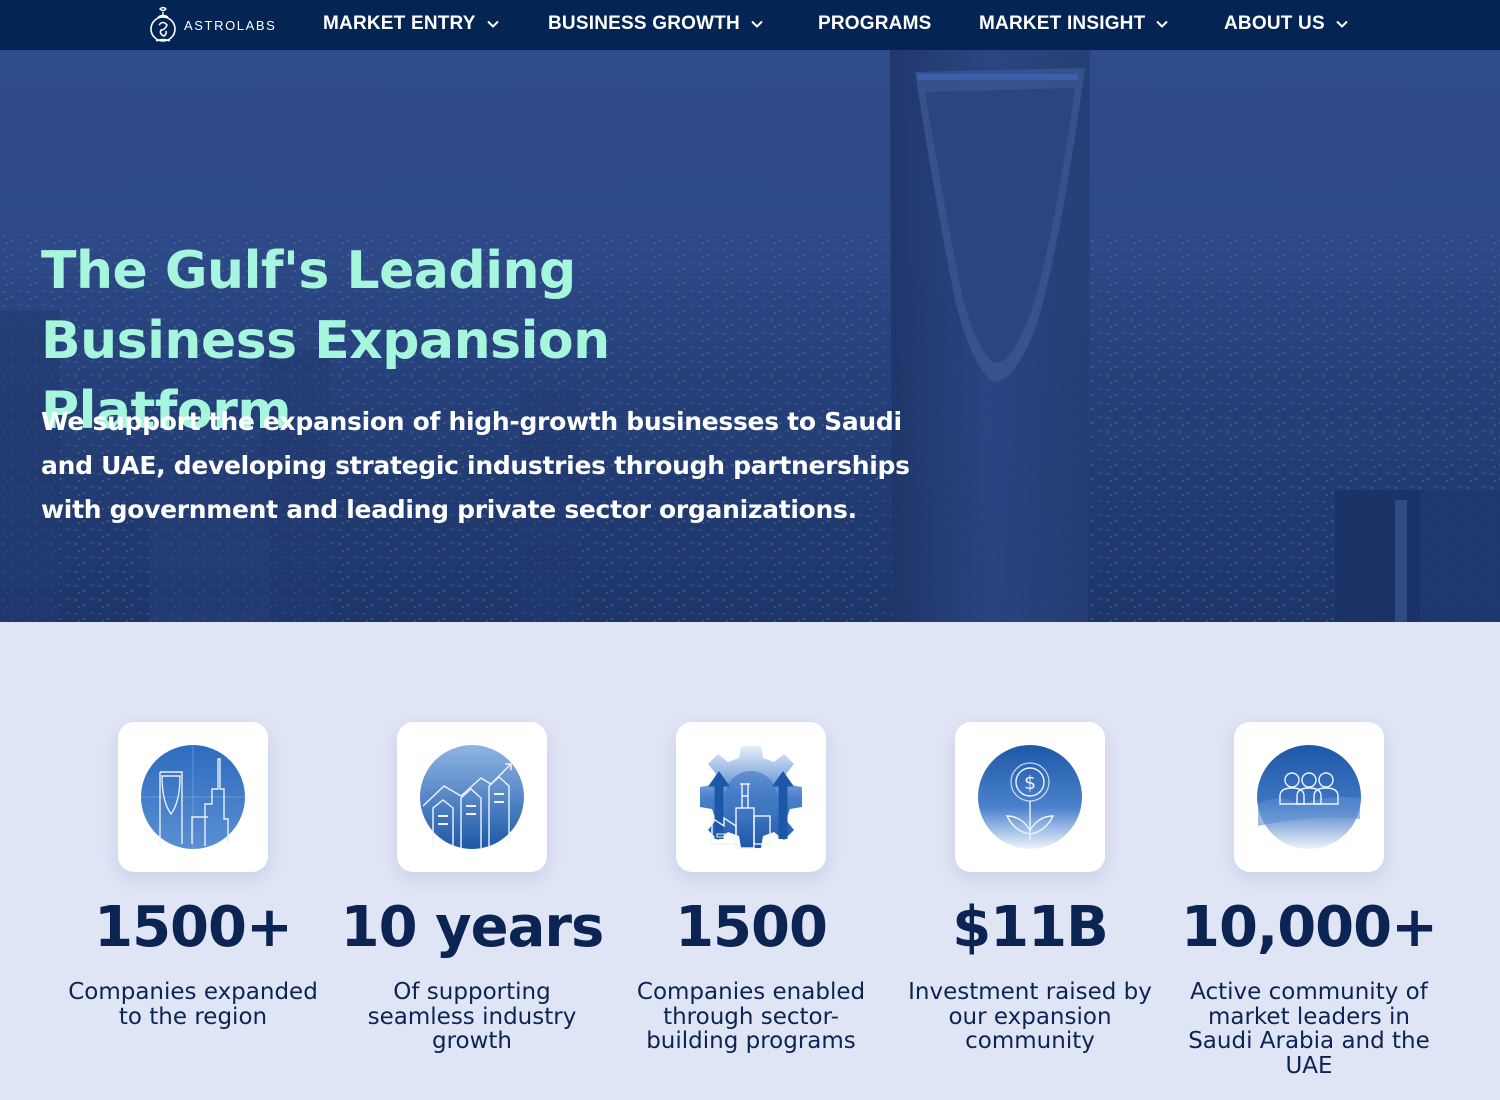 The height and width of the screenshot is (1100, 1500). I want to click on nav-market-insight: MARKET INSIGHT, so click(1074, 24).